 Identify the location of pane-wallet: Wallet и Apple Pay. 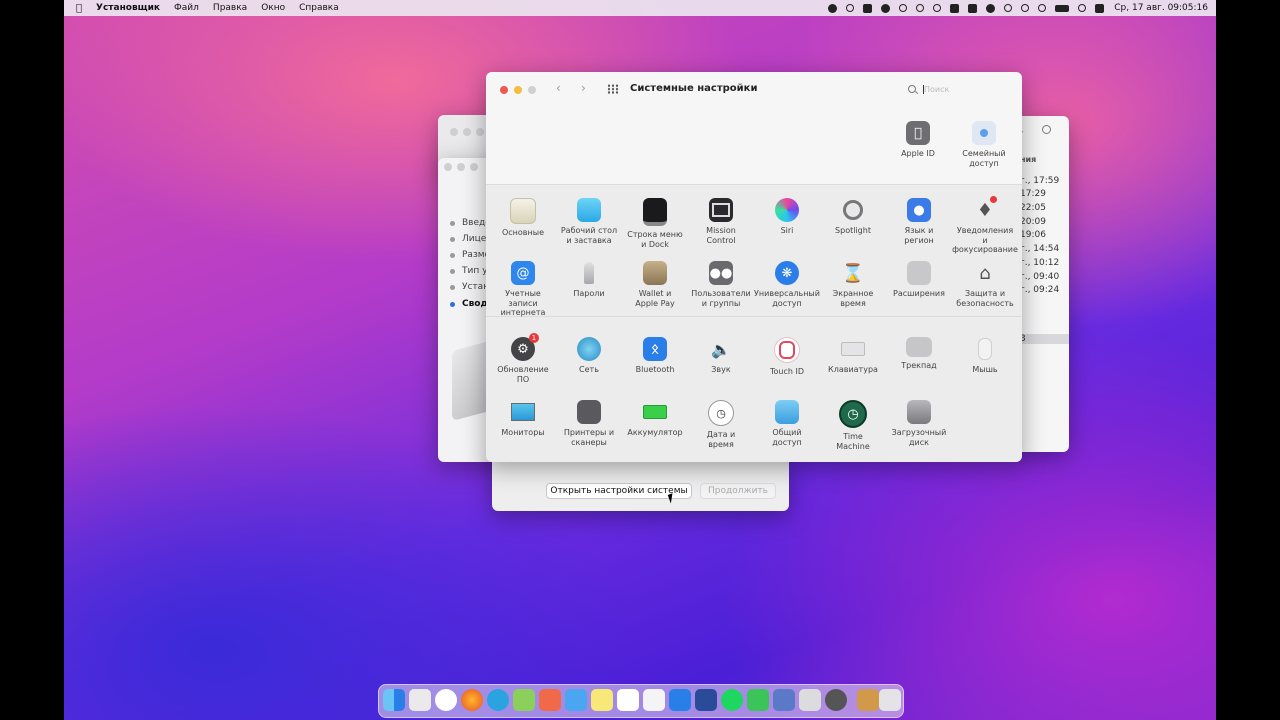
(655, 284).